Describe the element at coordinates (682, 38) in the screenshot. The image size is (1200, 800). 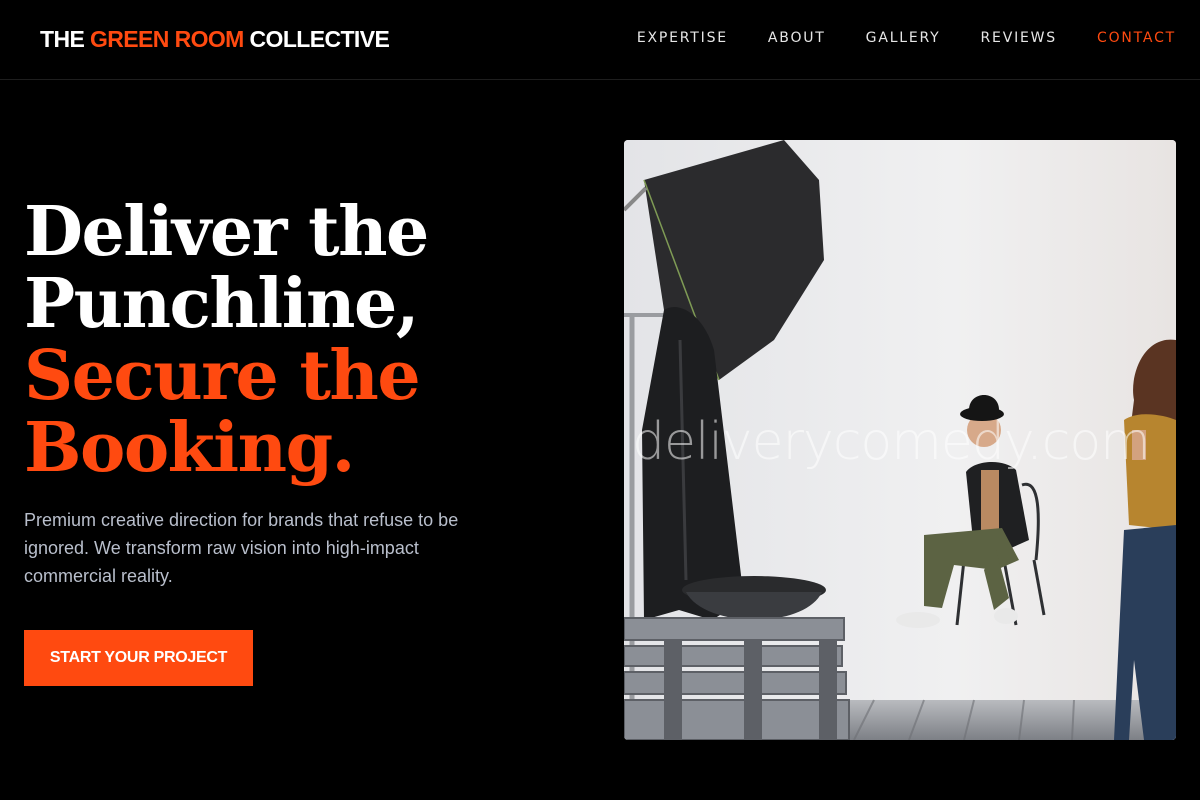
I see `nav-expertise: EXPERTISE` at that location.